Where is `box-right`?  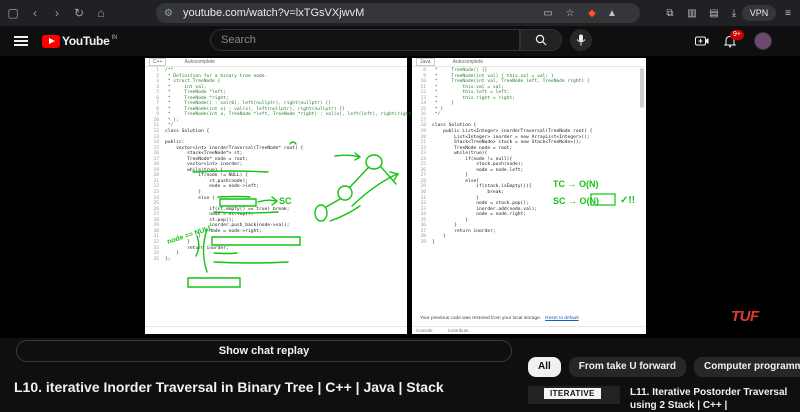
box-right is located at coordinates (251, 262).